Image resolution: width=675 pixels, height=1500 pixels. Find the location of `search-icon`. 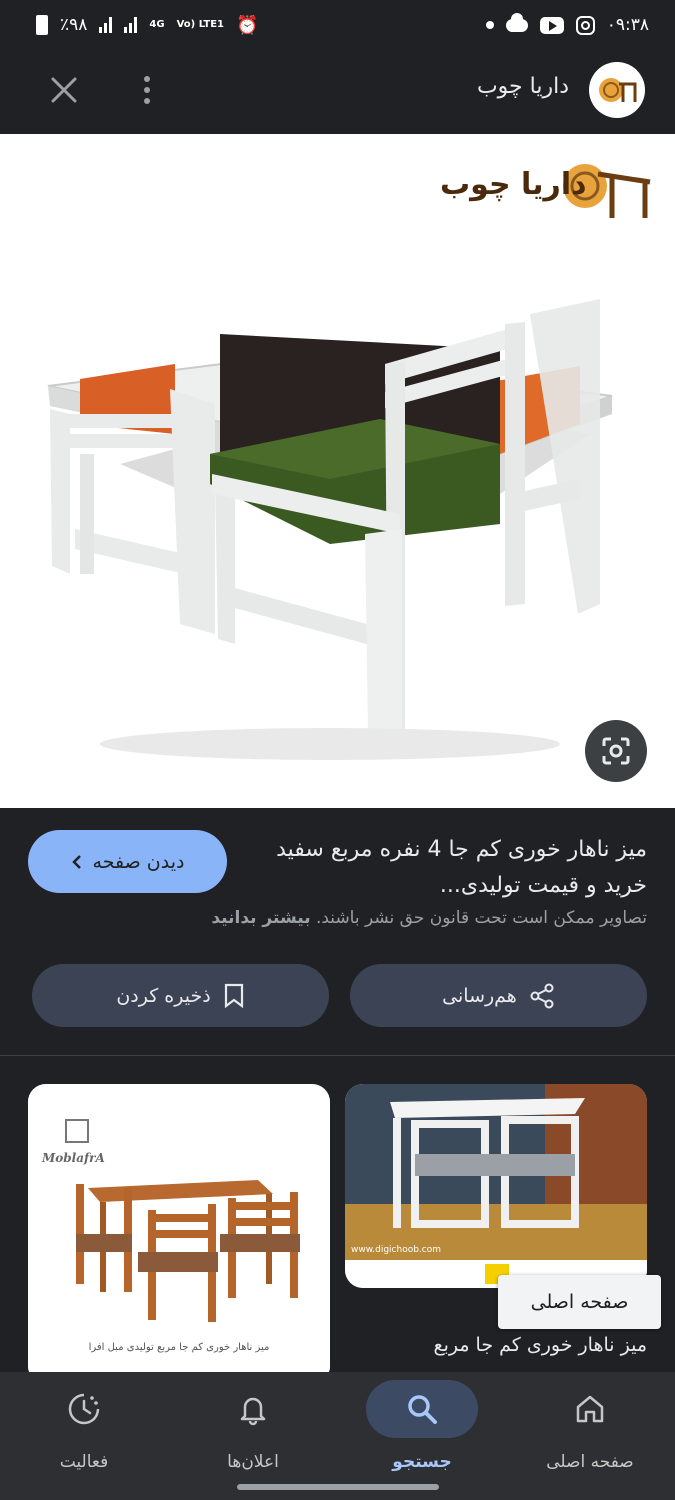

search-icon is located at coordinates (422, 1409).